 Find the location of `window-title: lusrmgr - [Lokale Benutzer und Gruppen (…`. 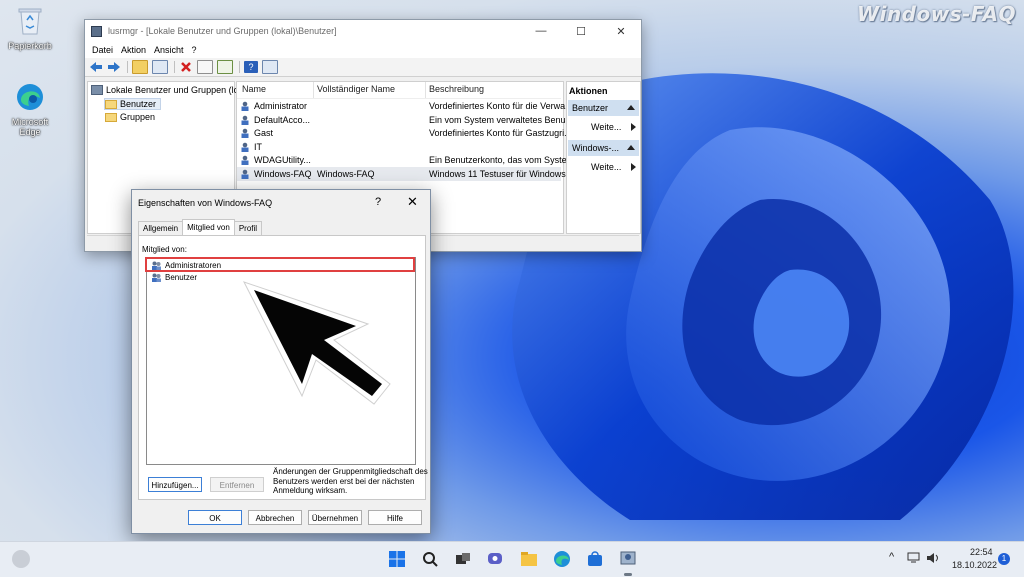

window-title: lusrmgr - [Lokale Benutzer und Gruppen (… is located at coordinates (222, 31).